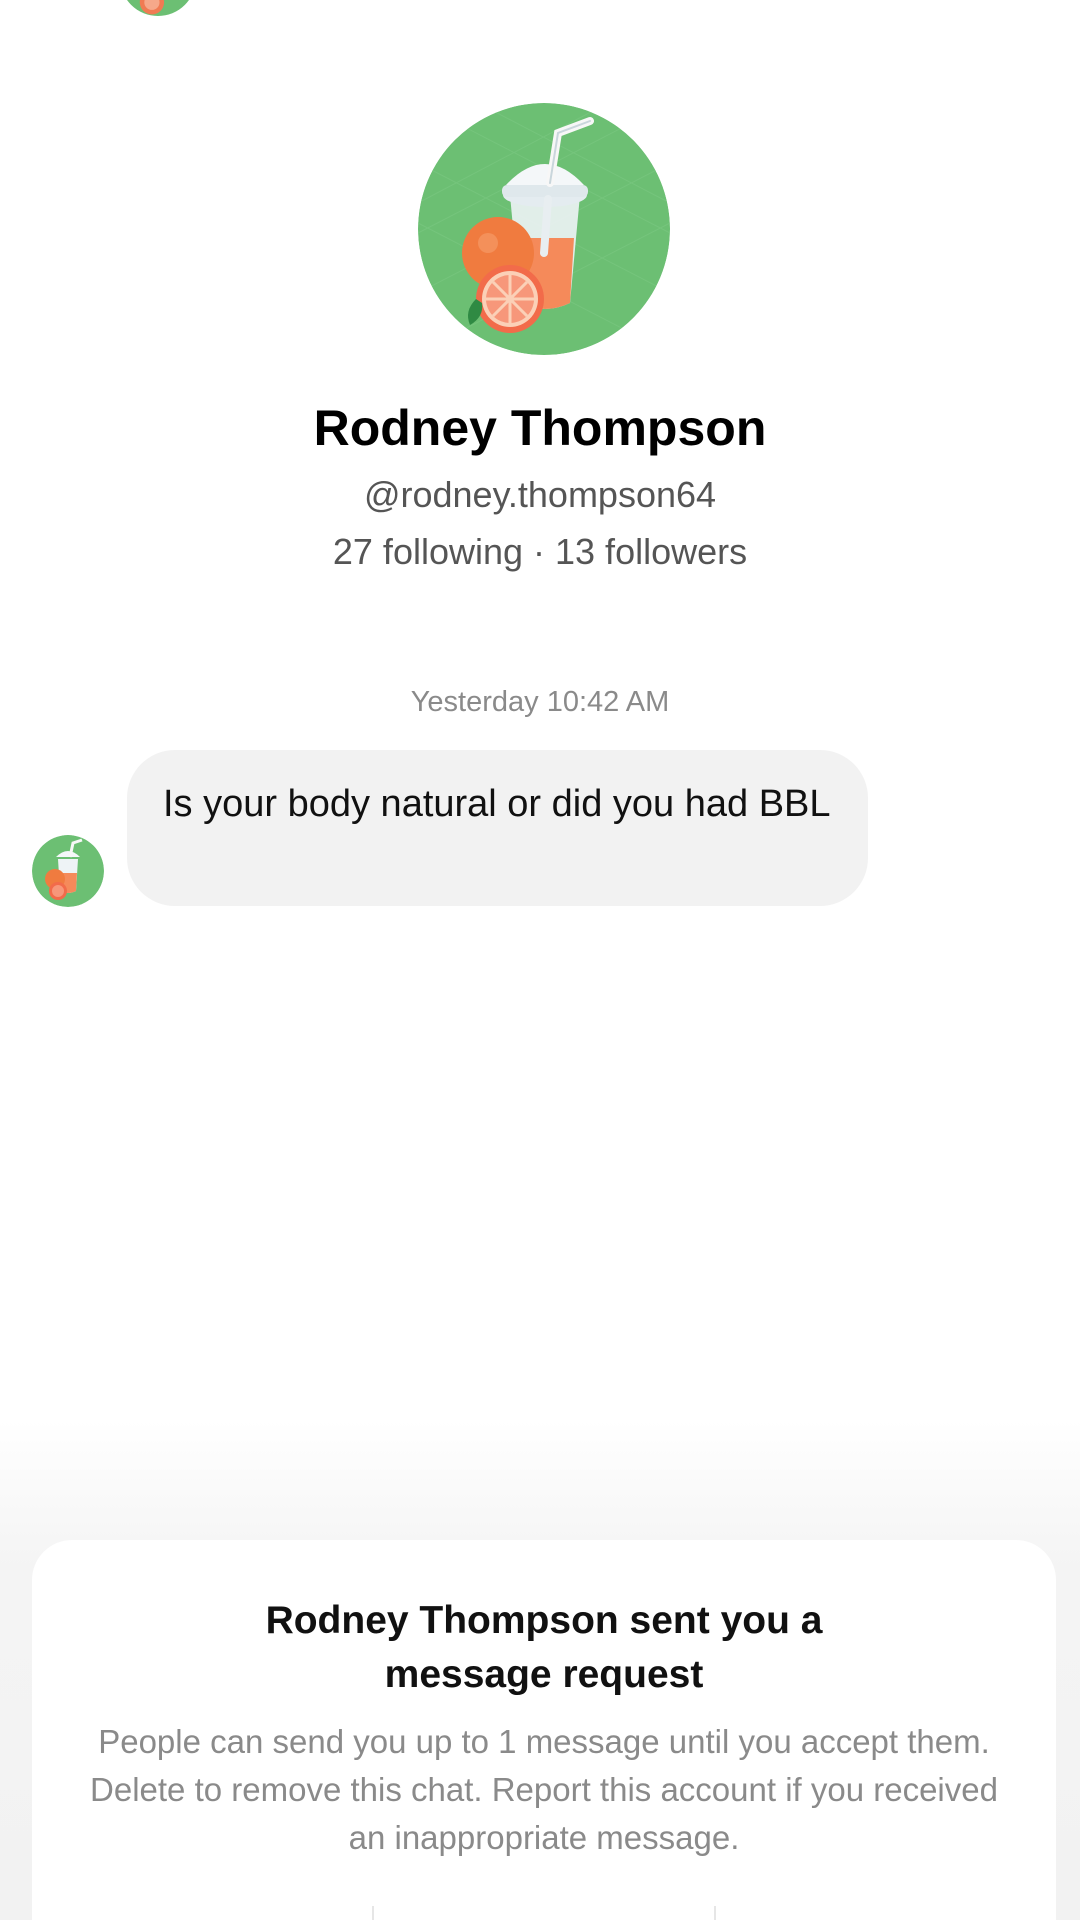 The image size is (1080, 1920). I want to click on profile-avatar, so click(544, 229).